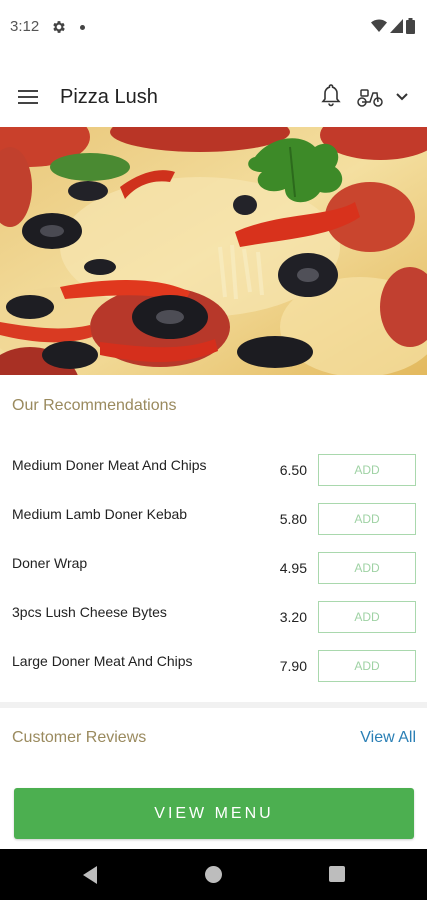  Describe the element at coordinates (94, 405) in the screenshot. I see `recommendations-title: Our Recommendations` at that location.